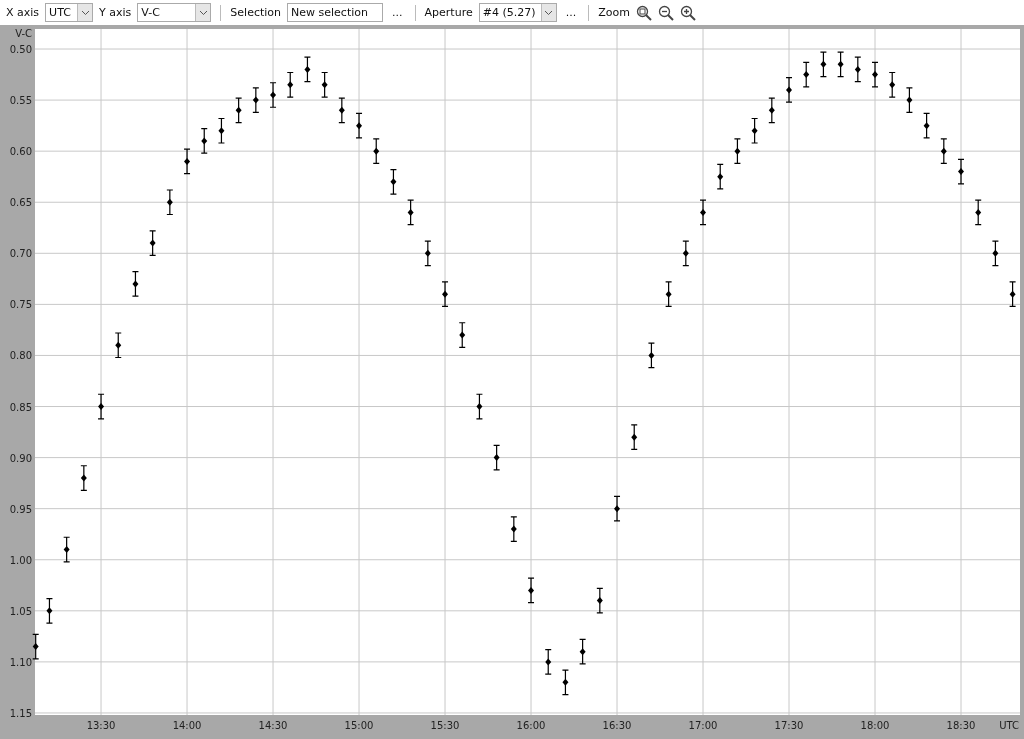 The height and width of the screenshot is (739, 1024). I want to click on y-axis-dropdown: V-C, so click(174, 12).